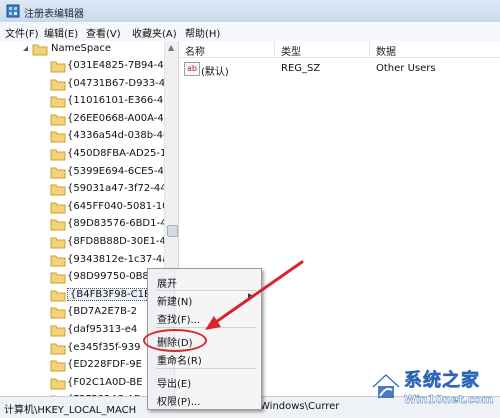  What do you see at coordinates (83, 154) in the screenshot?
I see `tree-item: {450D8FBA-AD25-11` at bounding box center [83, 154].